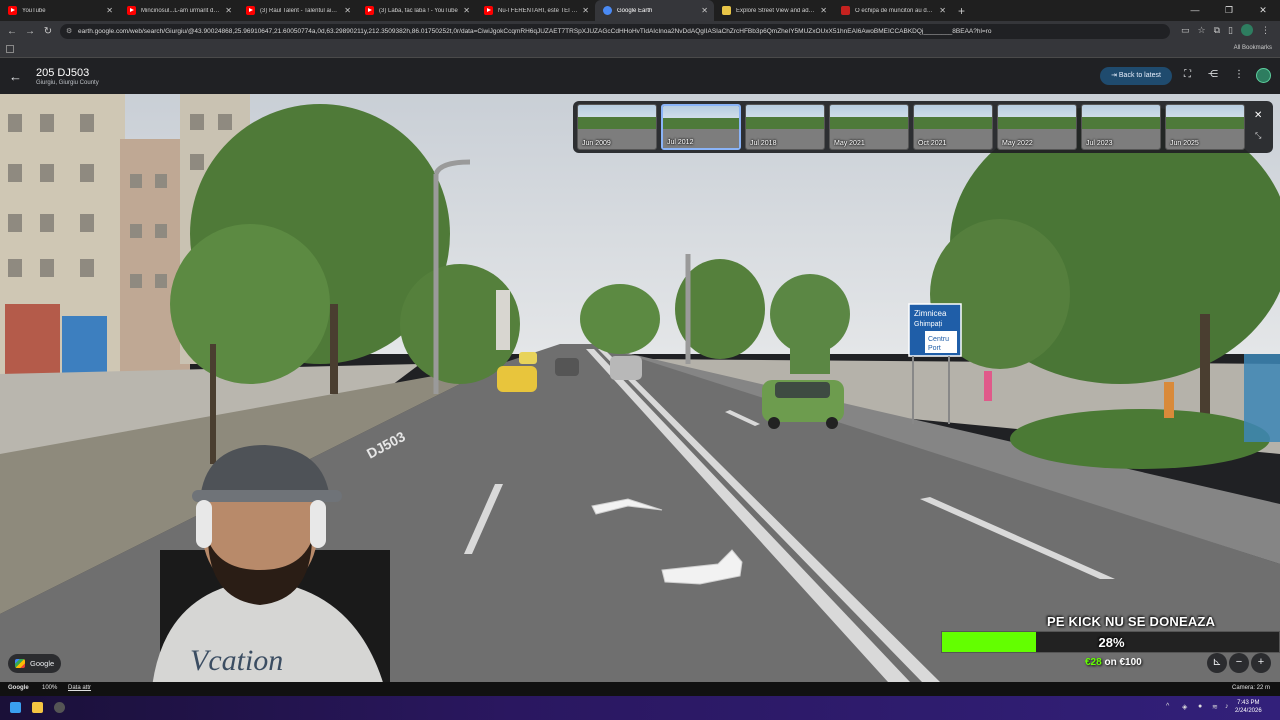  Describe the element at coordinates (932, 143) in the screenshot. I see `timeline-date: Oct 2021` at that location.